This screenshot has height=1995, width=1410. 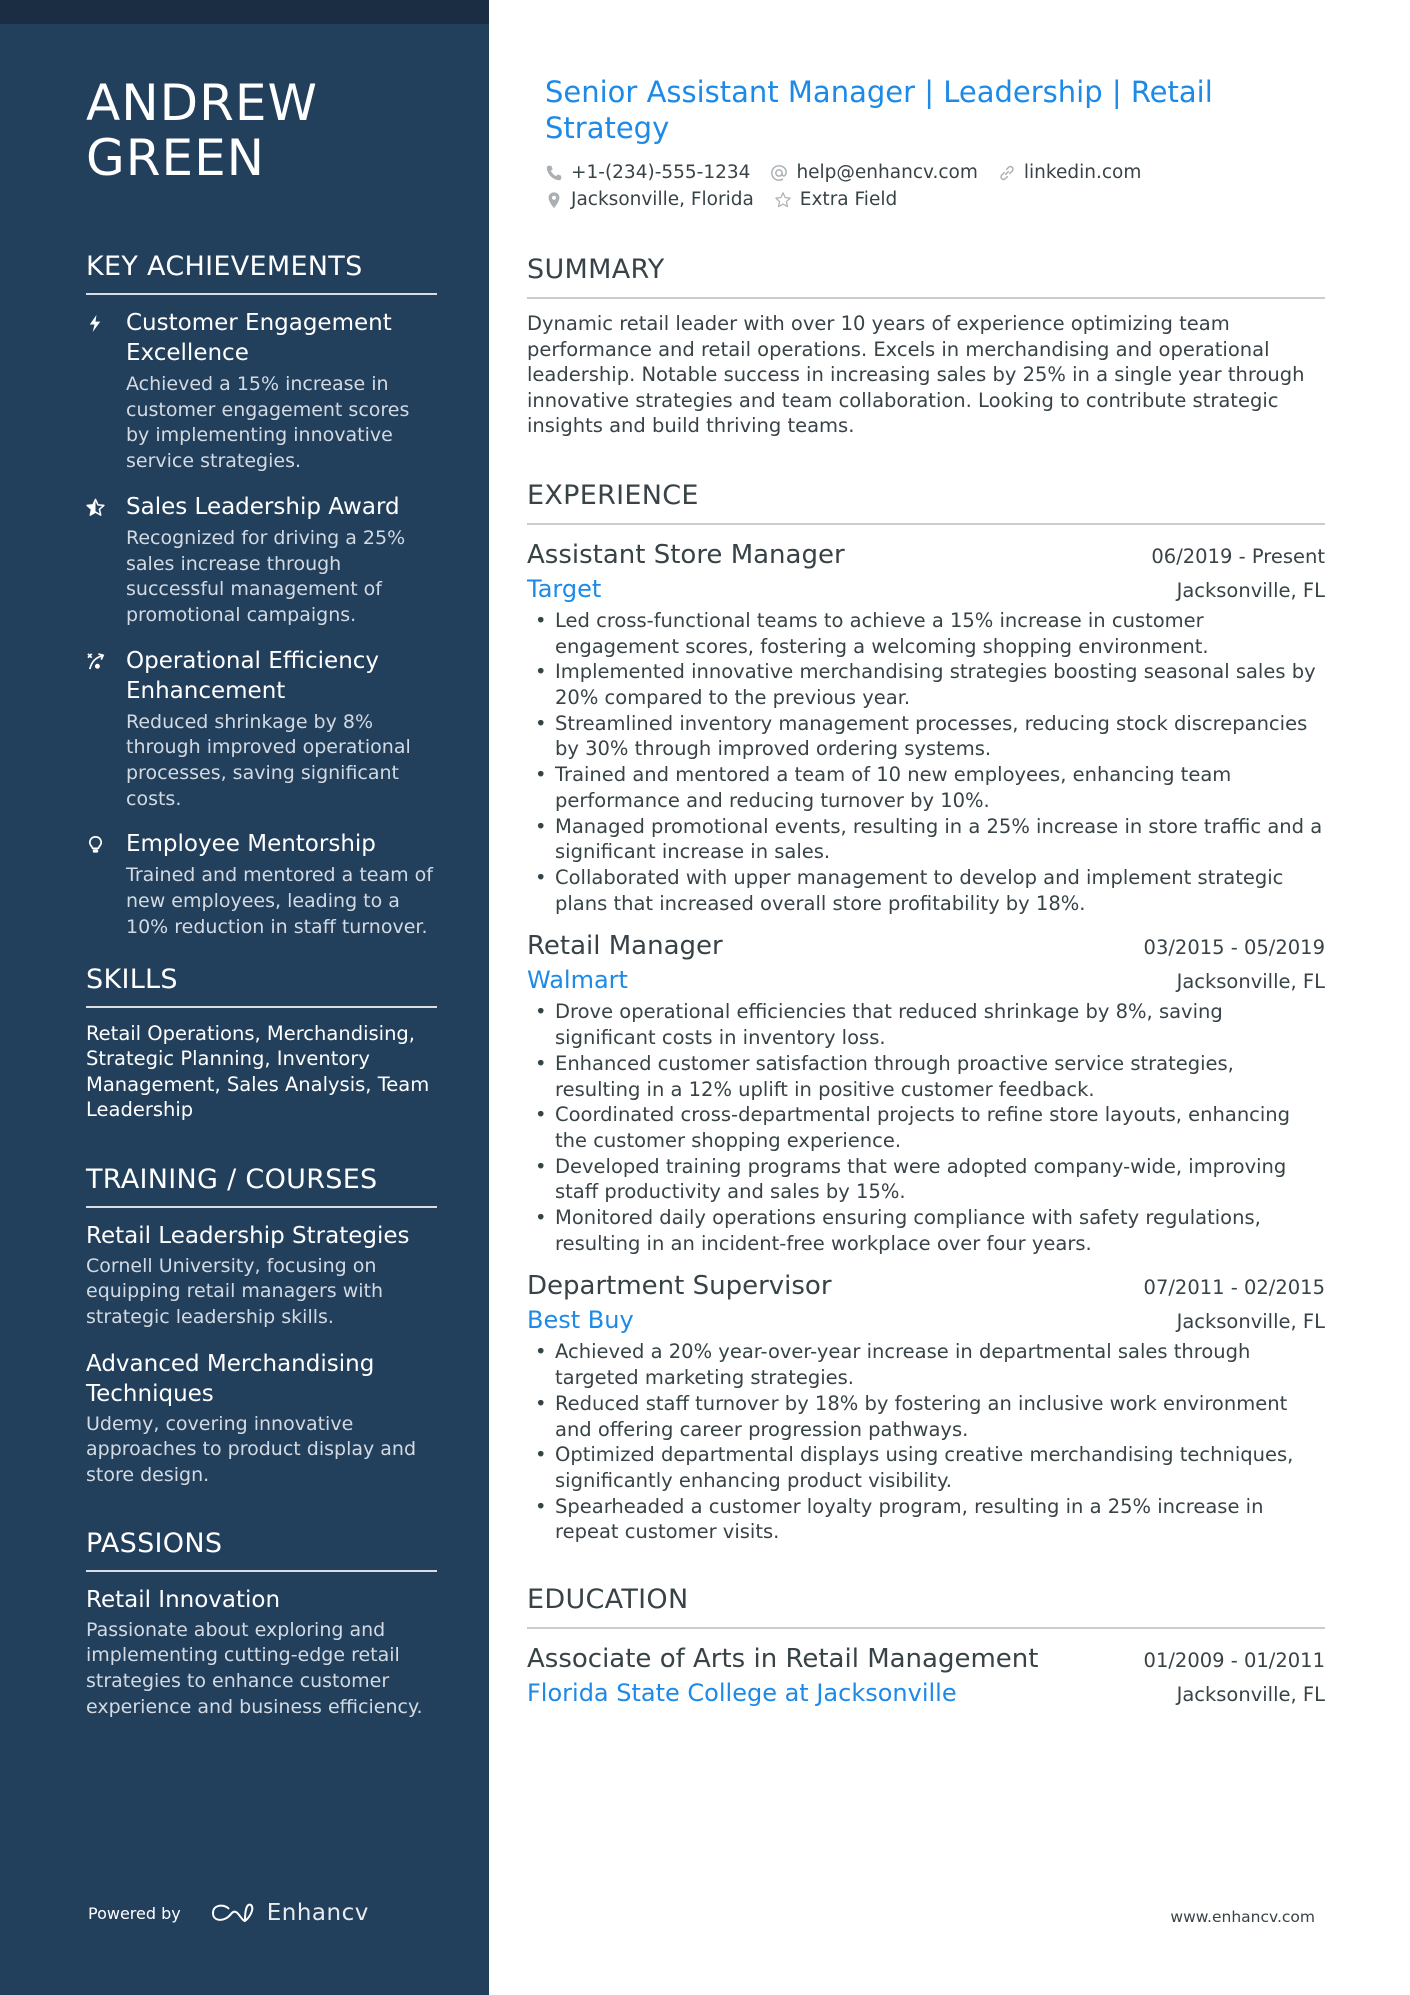 I want to click on education-location: Jacksonville, FL, so click(x=1250, y=1695).